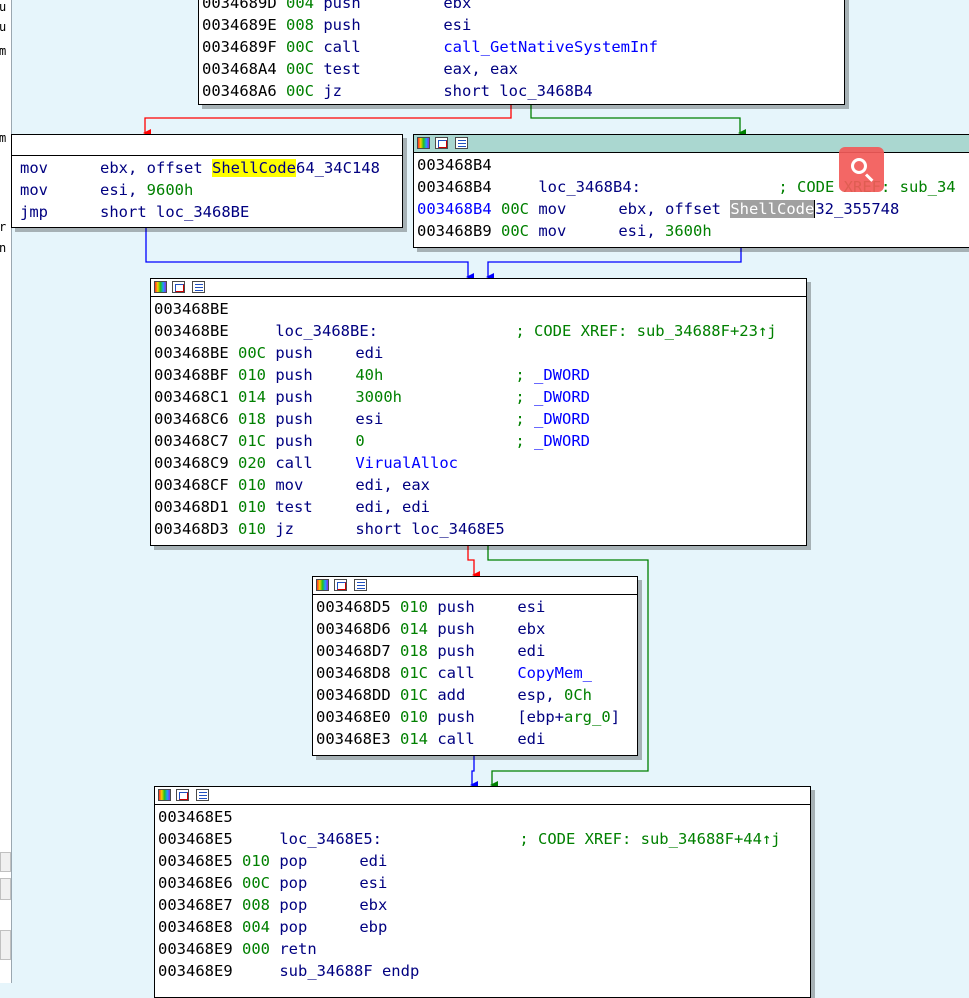 Image resolution: width=969 pixels, height=998 pixels. What do you see at coordinates (478, 529) in the screenshot?
I see `asm-line: 003468D3 010 jz short loc_3468E5` at bounding box center [478, 529].